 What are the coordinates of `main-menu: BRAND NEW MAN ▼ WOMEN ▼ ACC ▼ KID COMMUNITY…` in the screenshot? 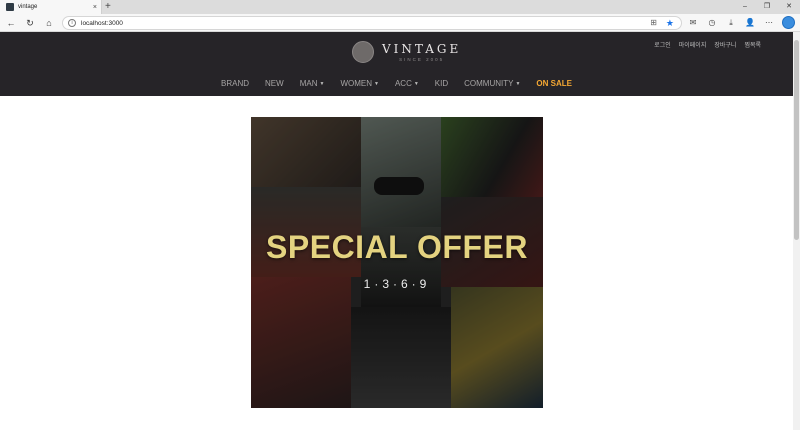 It's located at (396, 83).